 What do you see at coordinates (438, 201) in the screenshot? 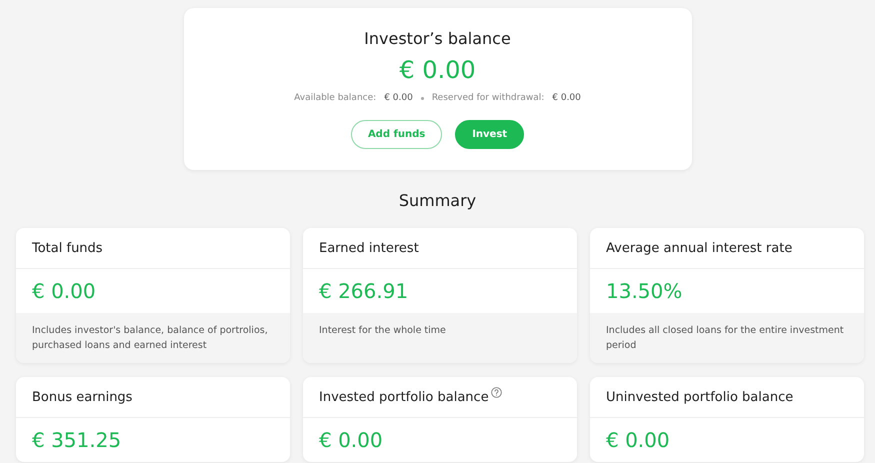
I see `section-title: Summary` at bounding box center [438, 201].